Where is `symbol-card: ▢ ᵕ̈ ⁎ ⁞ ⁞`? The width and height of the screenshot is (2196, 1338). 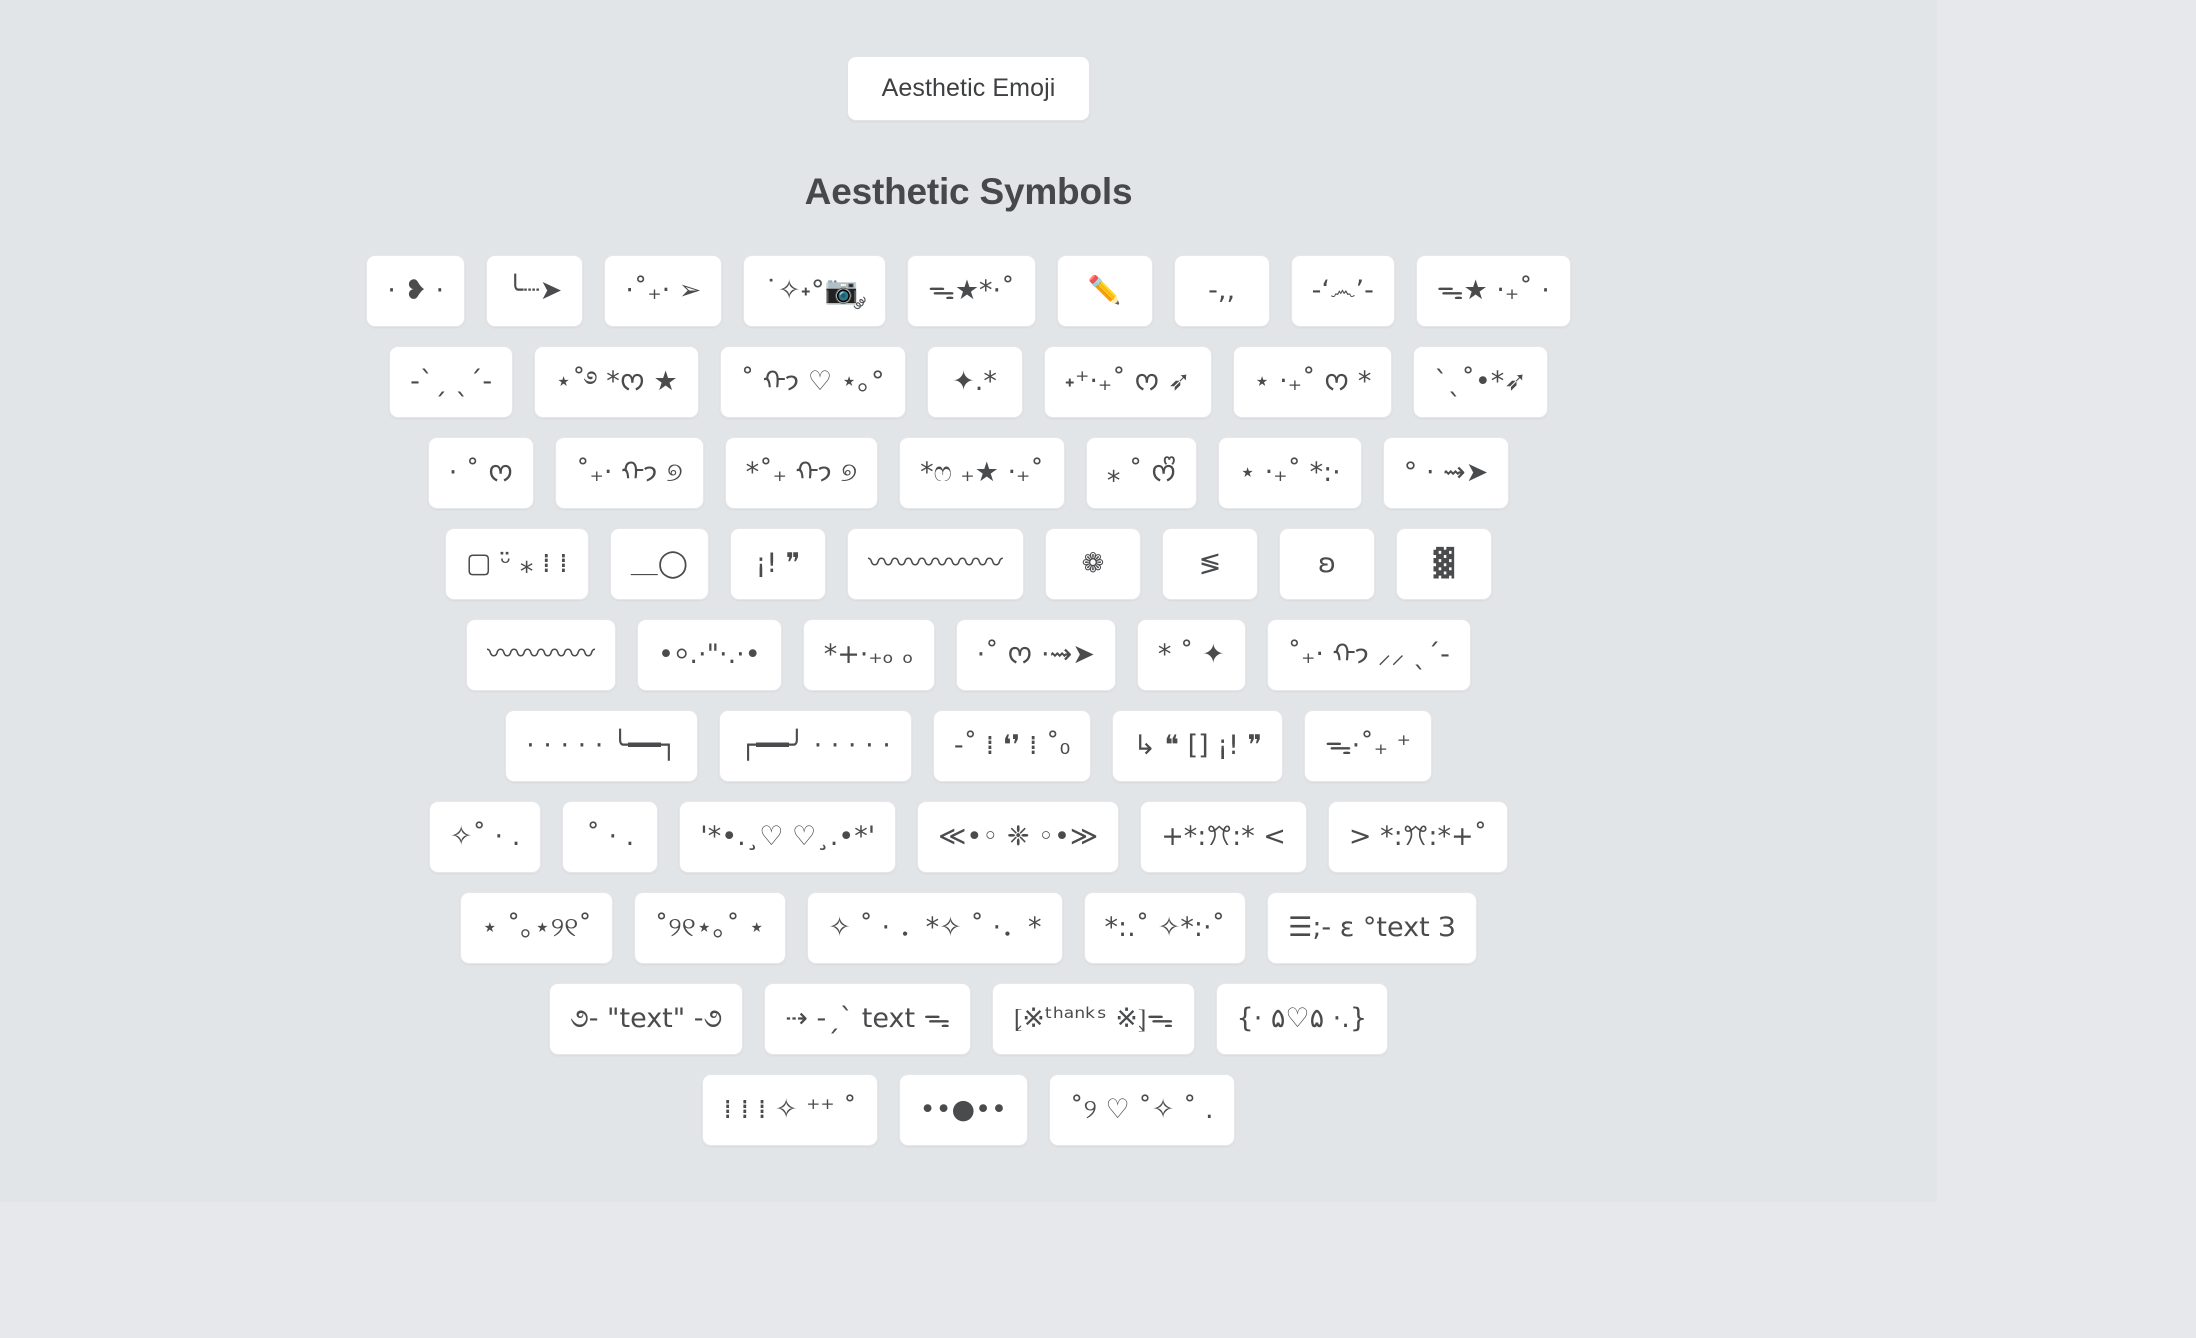
symbol-card: ▢ ᵕ̈ ⁎ ⁞ ⁞ is located at coordinates (517, 564).